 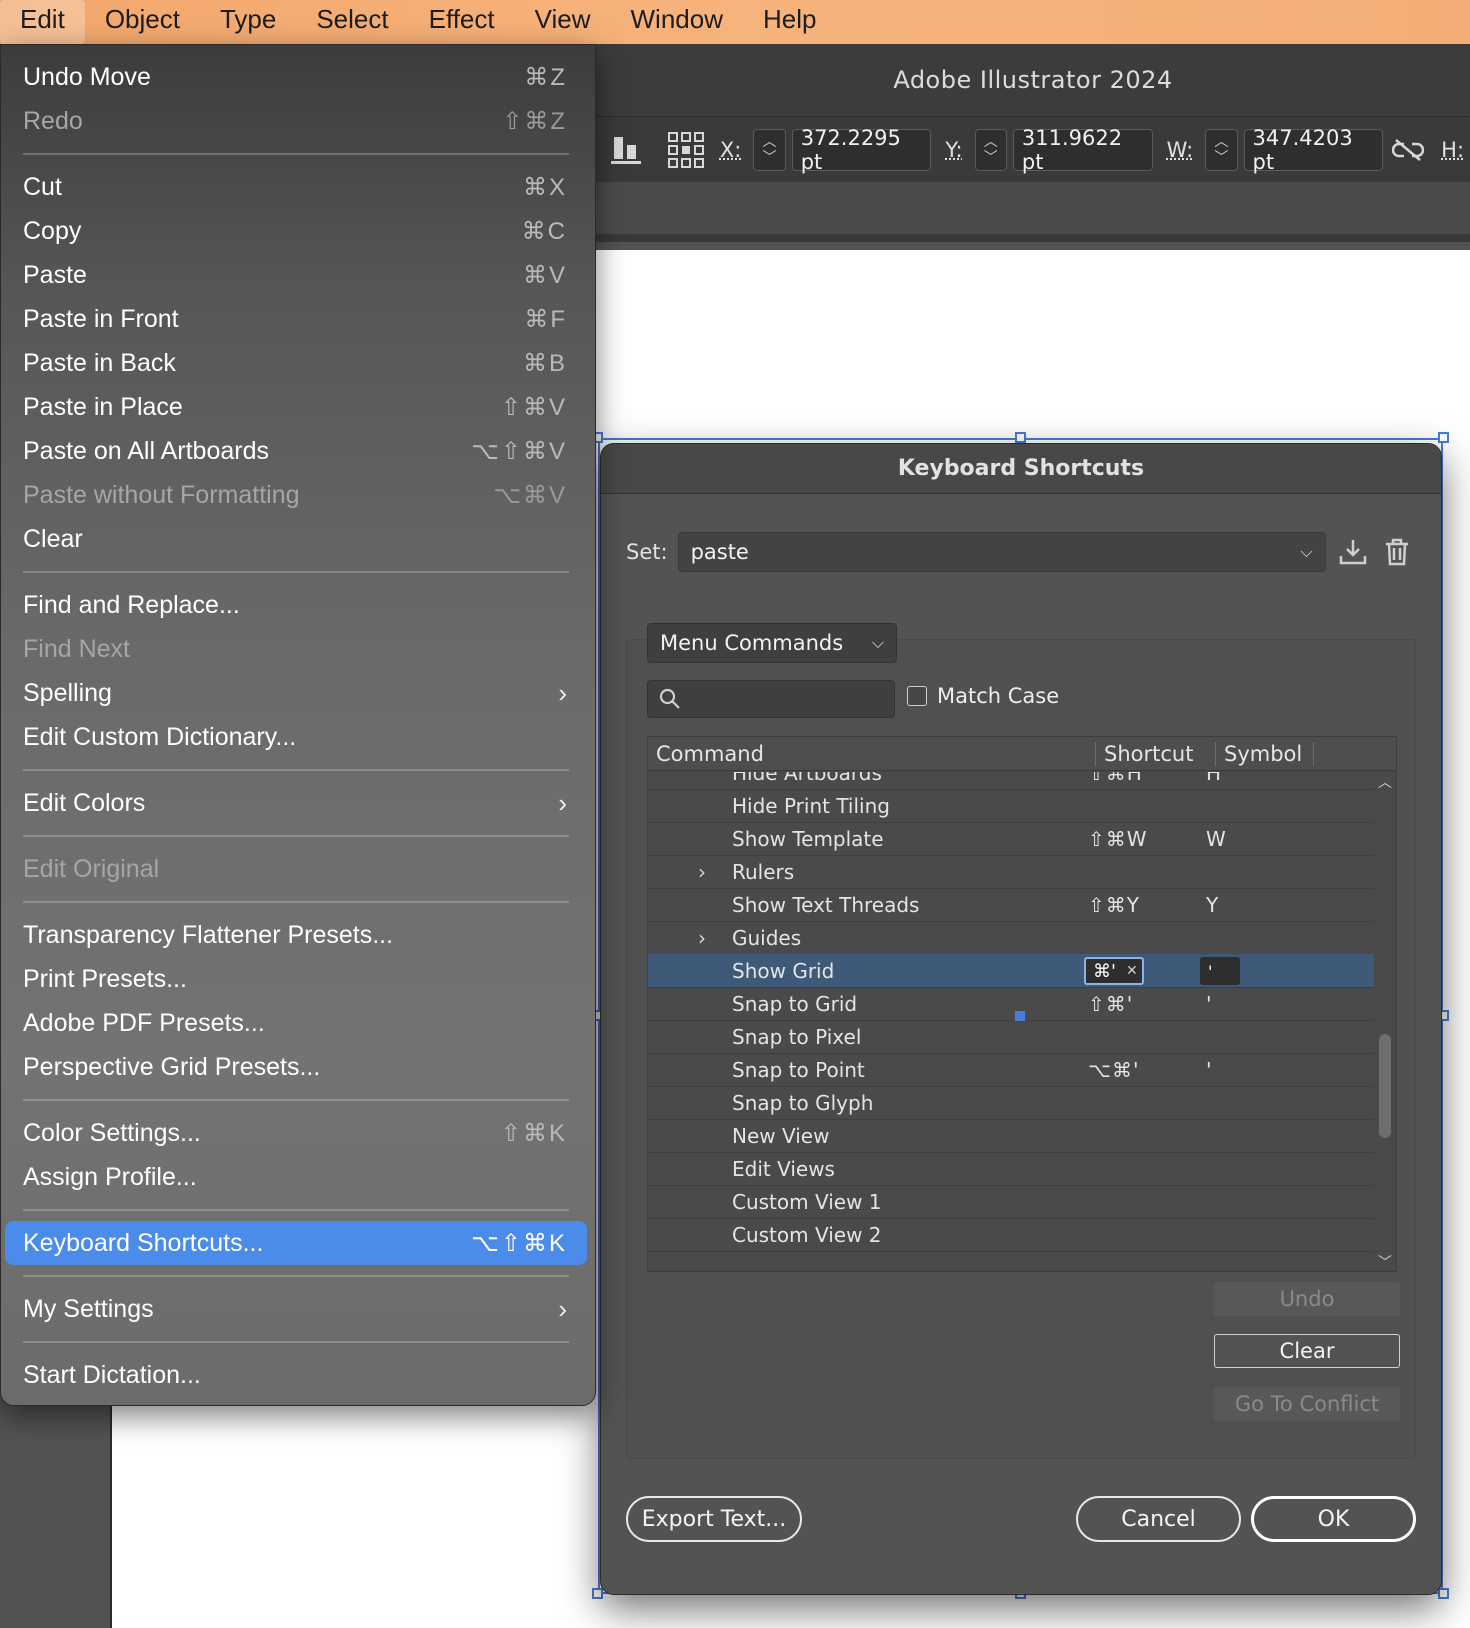 What do you see at coordinates (298, 495) in the screenshot?
I see `menu-item-paste-without-formatting: Paste without Formatting ⌥⌘V` at bounding box center [298, 495].